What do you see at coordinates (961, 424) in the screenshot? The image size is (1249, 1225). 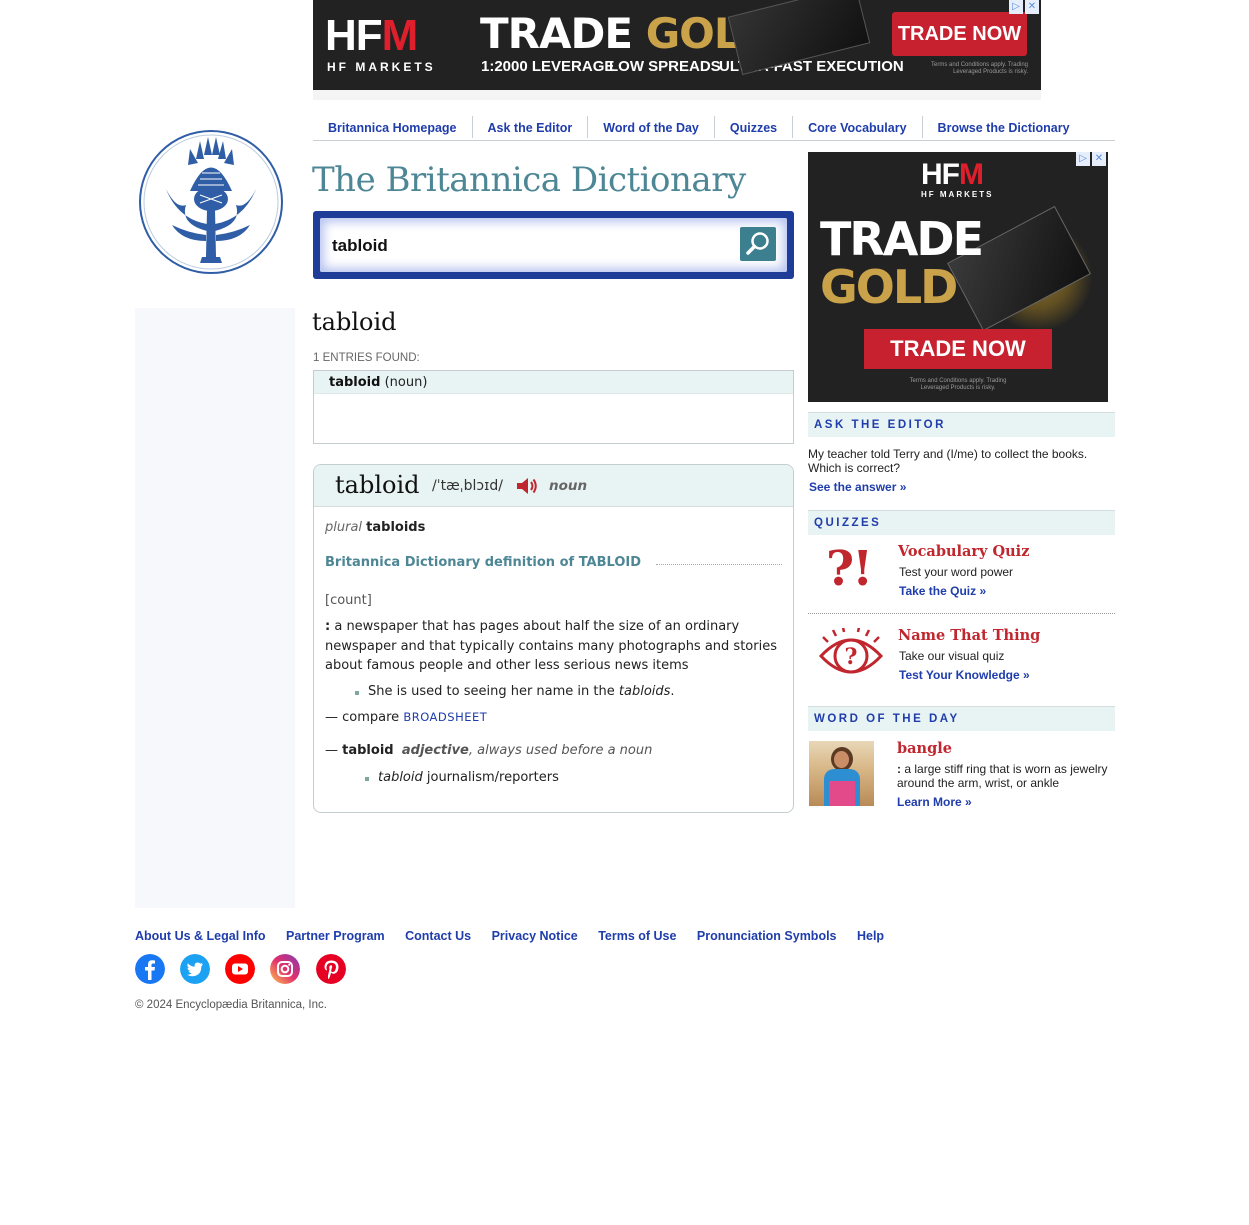 I see `ask-editor-header: ASK THE EDITOR` at bounding box center [961, 424].